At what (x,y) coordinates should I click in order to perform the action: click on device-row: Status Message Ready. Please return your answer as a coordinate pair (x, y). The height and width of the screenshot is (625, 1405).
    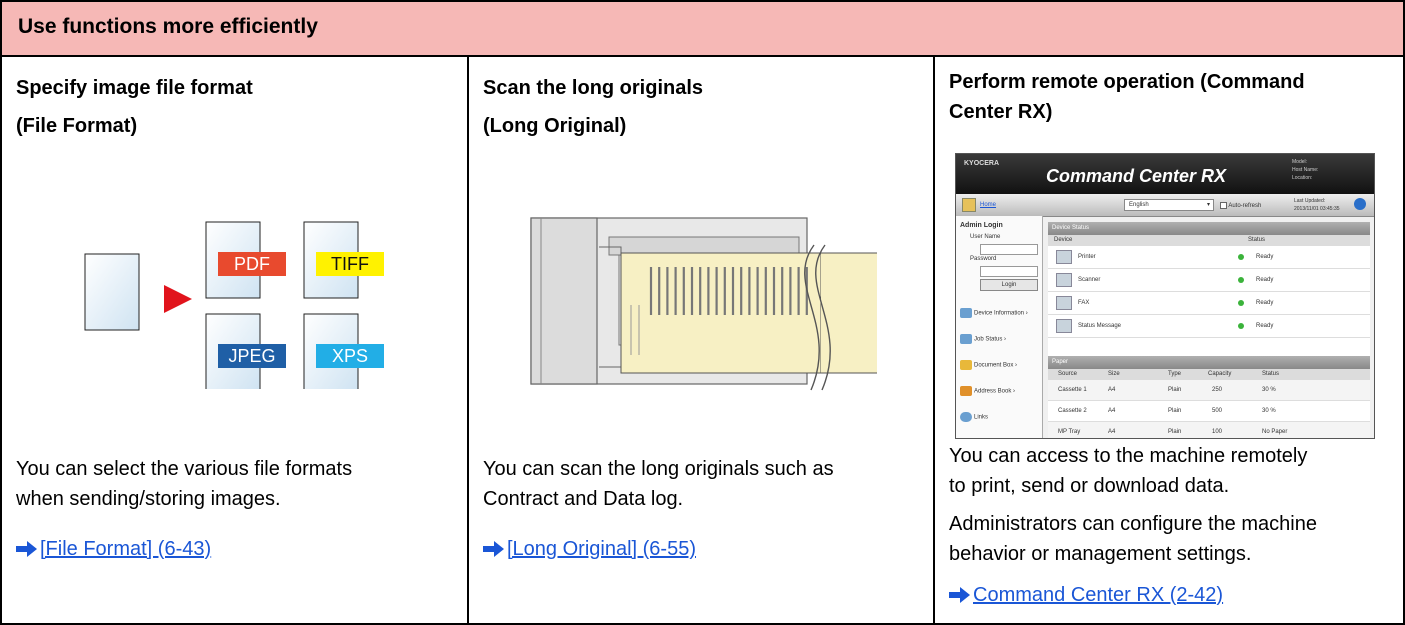
    Looking at the image, I should click on (1209, 326).